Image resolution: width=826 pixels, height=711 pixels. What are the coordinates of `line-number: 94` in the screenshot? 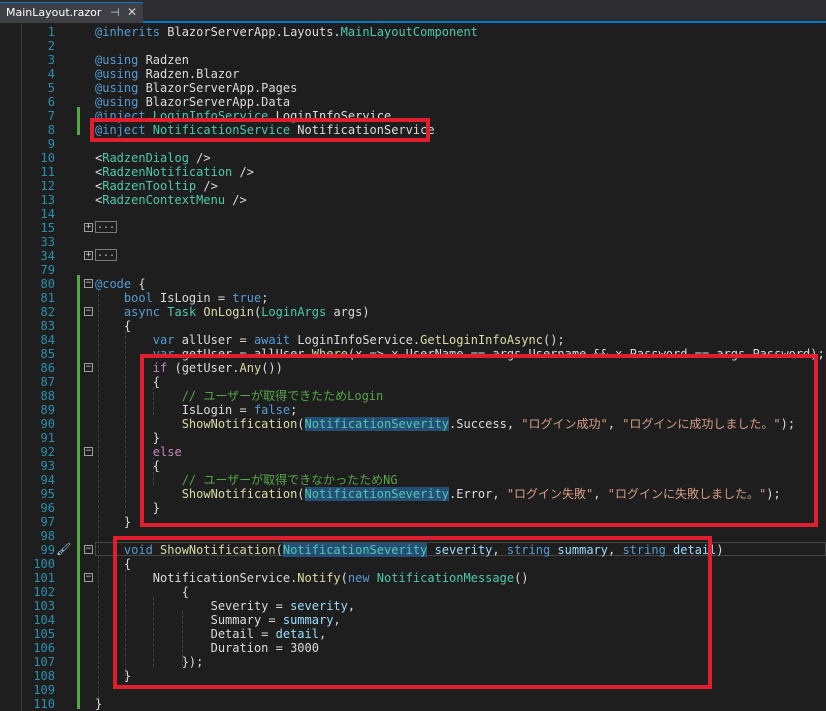 It's located at (47, 480).